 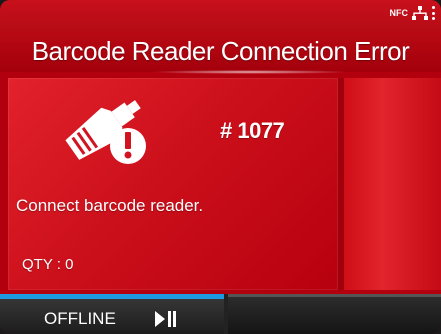 I want to click on footer-right-accent, so click(x=334, y=295).